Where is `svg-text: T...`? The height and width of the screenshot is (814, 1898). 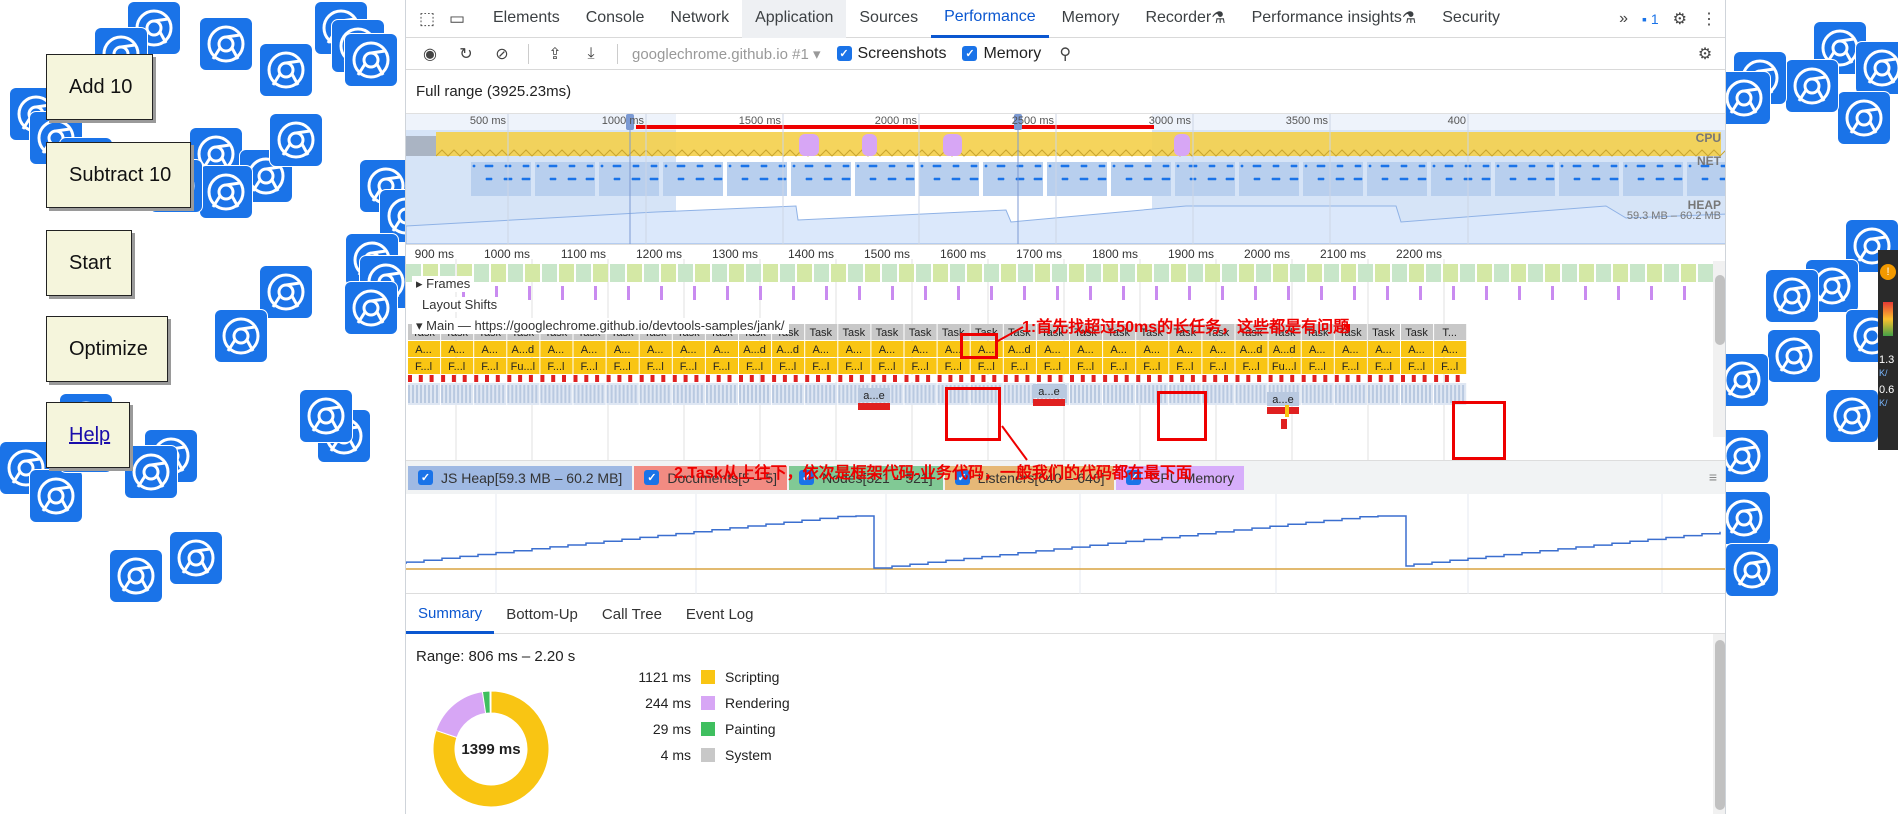 svg-text: T... is located at coordinates (1449, 333).